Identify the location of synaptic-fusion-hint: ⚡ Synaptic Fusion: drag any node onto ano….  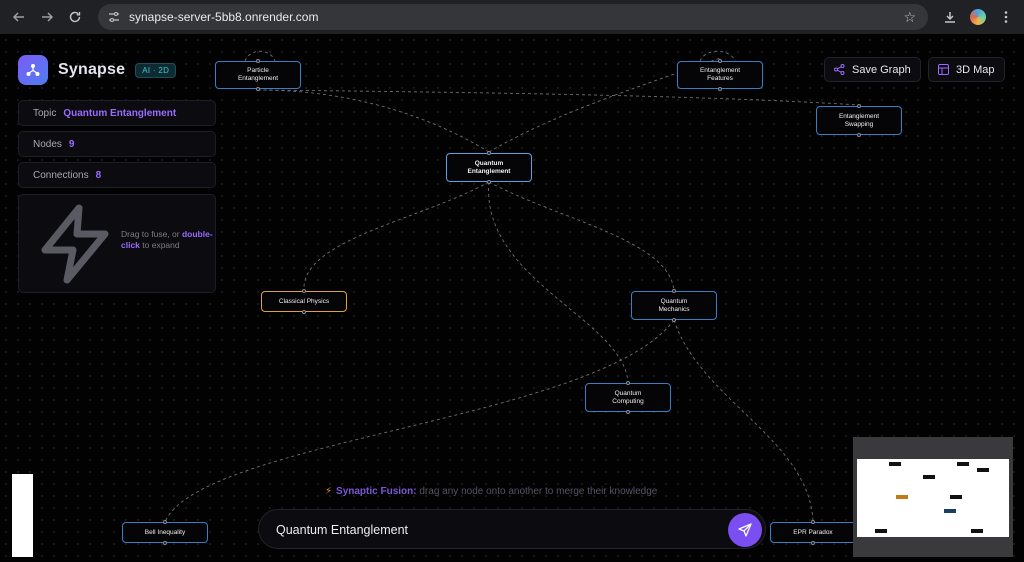
(491, 491).